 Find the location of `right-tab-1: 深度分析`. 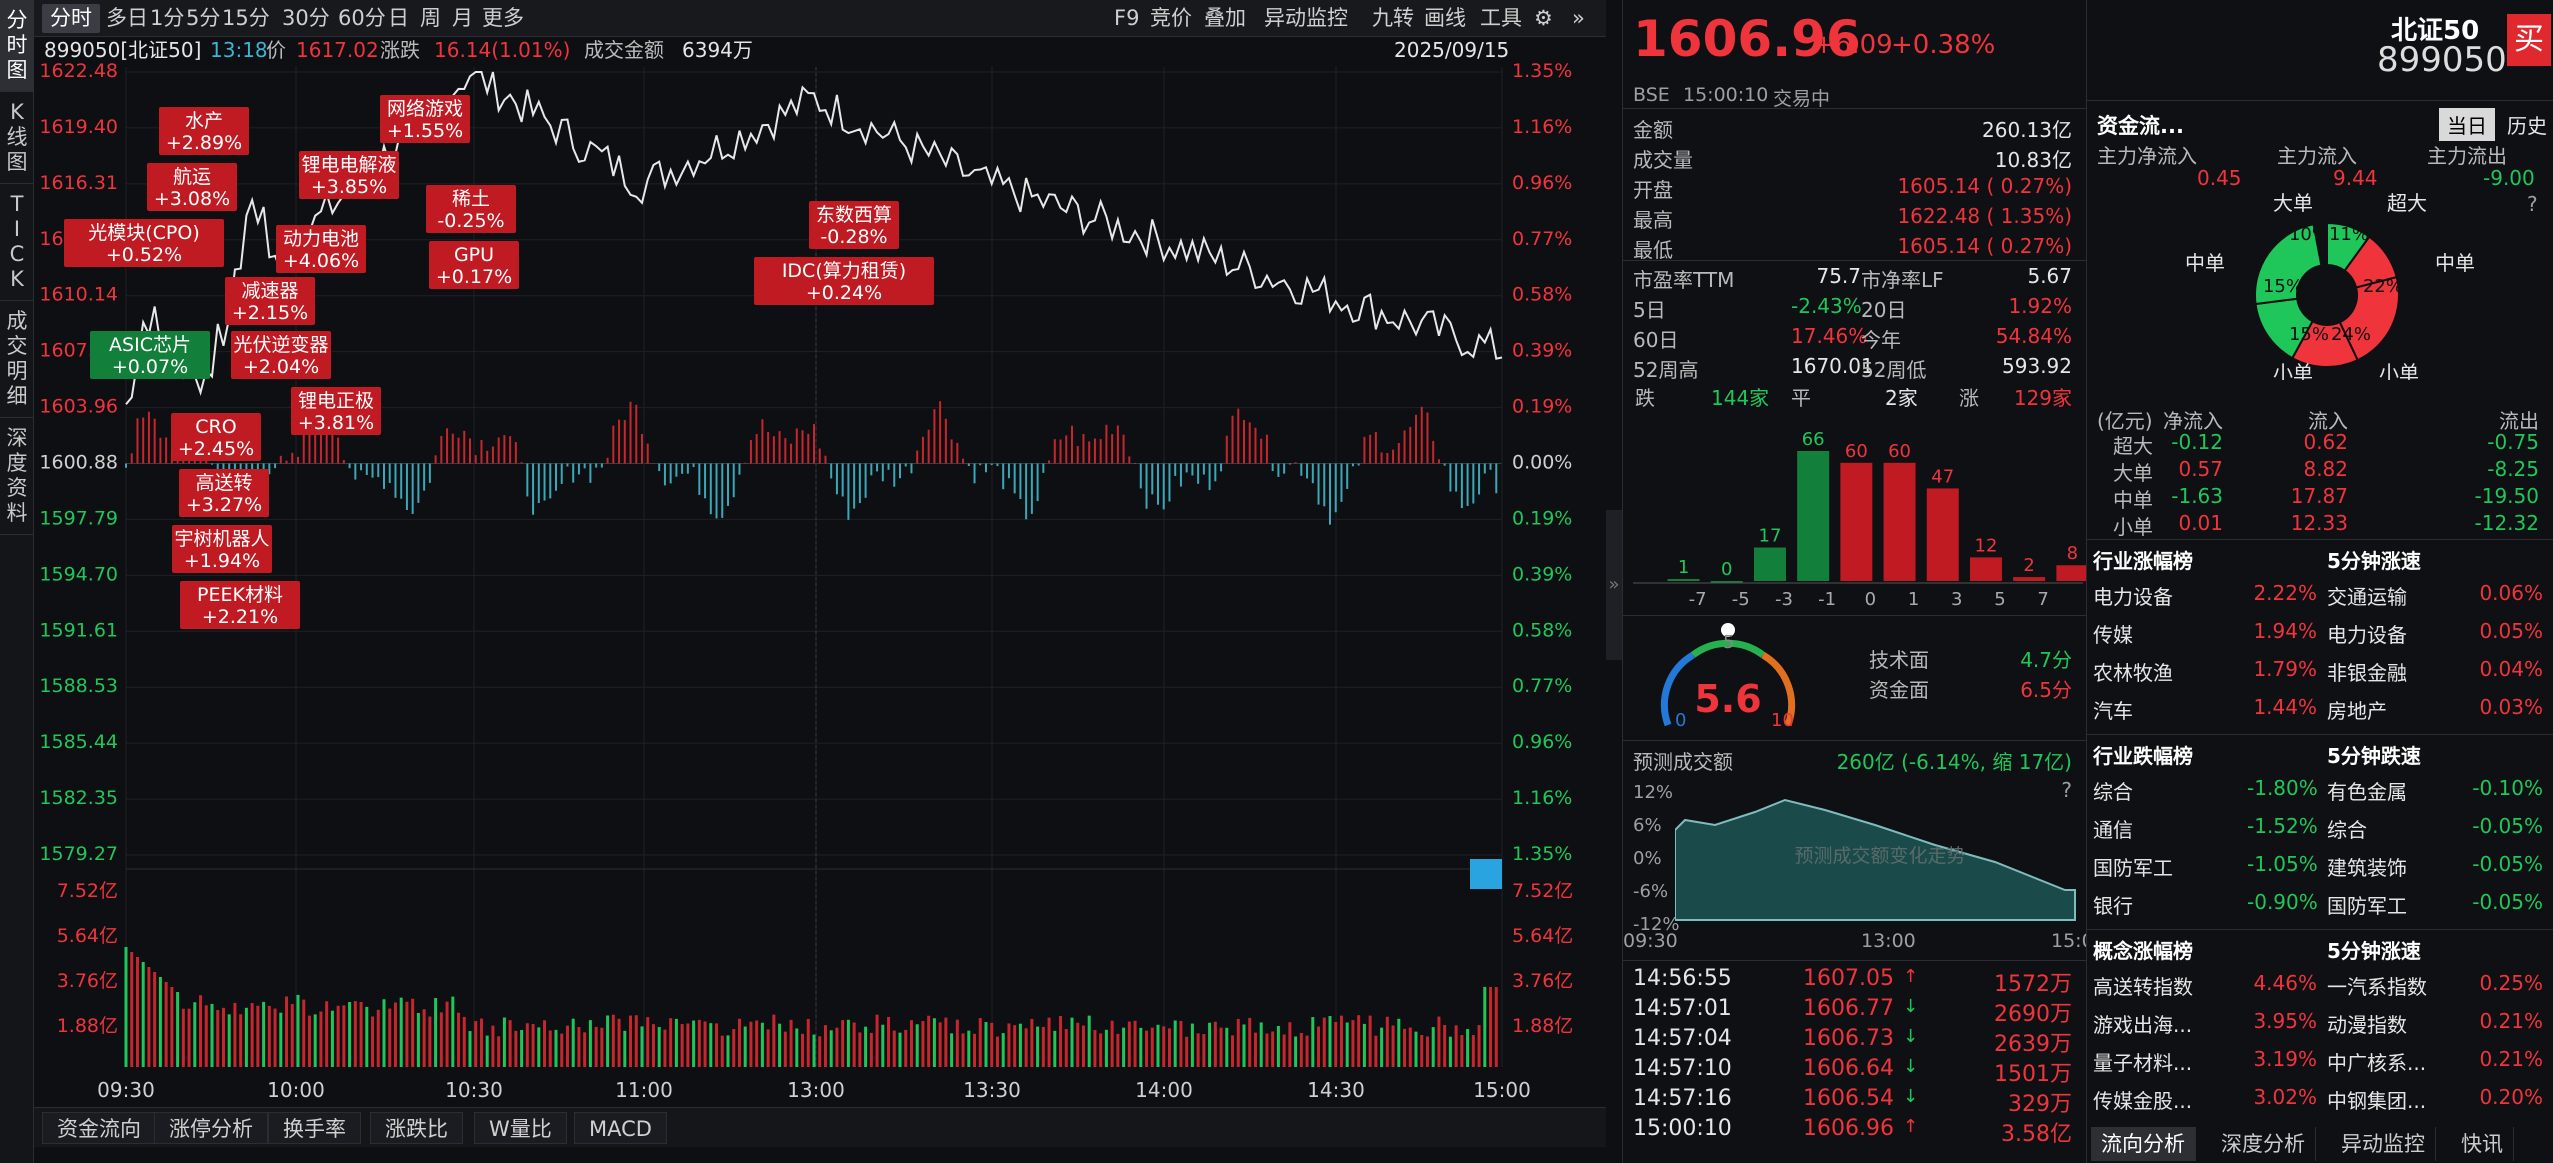

right-tab-1: 深度分析 is located at coordinates (2263, 1144).